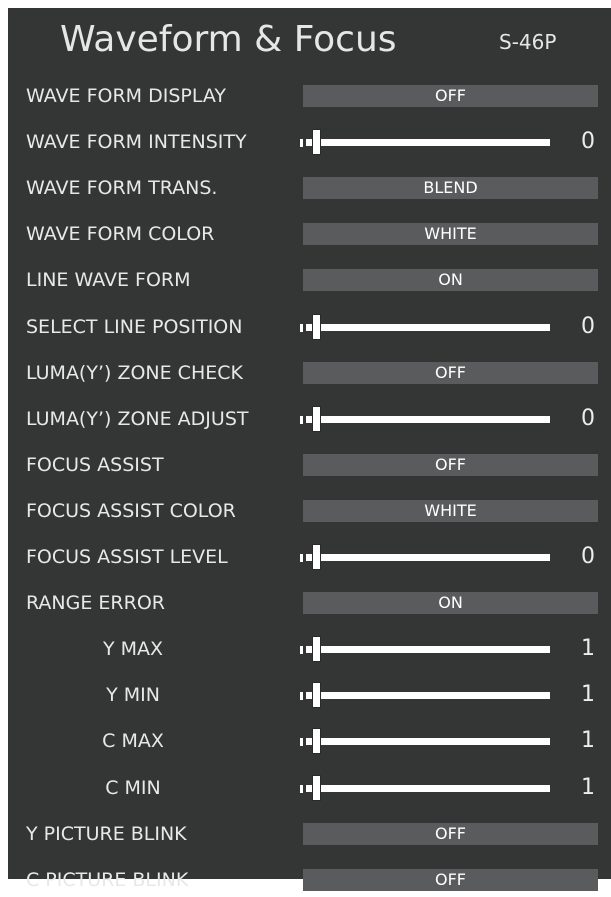 Image resolution: width=611 pixels, height=897 pixels. I want to click on setting-row: FOCUS ASSIST COLOR WHITE, so click(309, 511).